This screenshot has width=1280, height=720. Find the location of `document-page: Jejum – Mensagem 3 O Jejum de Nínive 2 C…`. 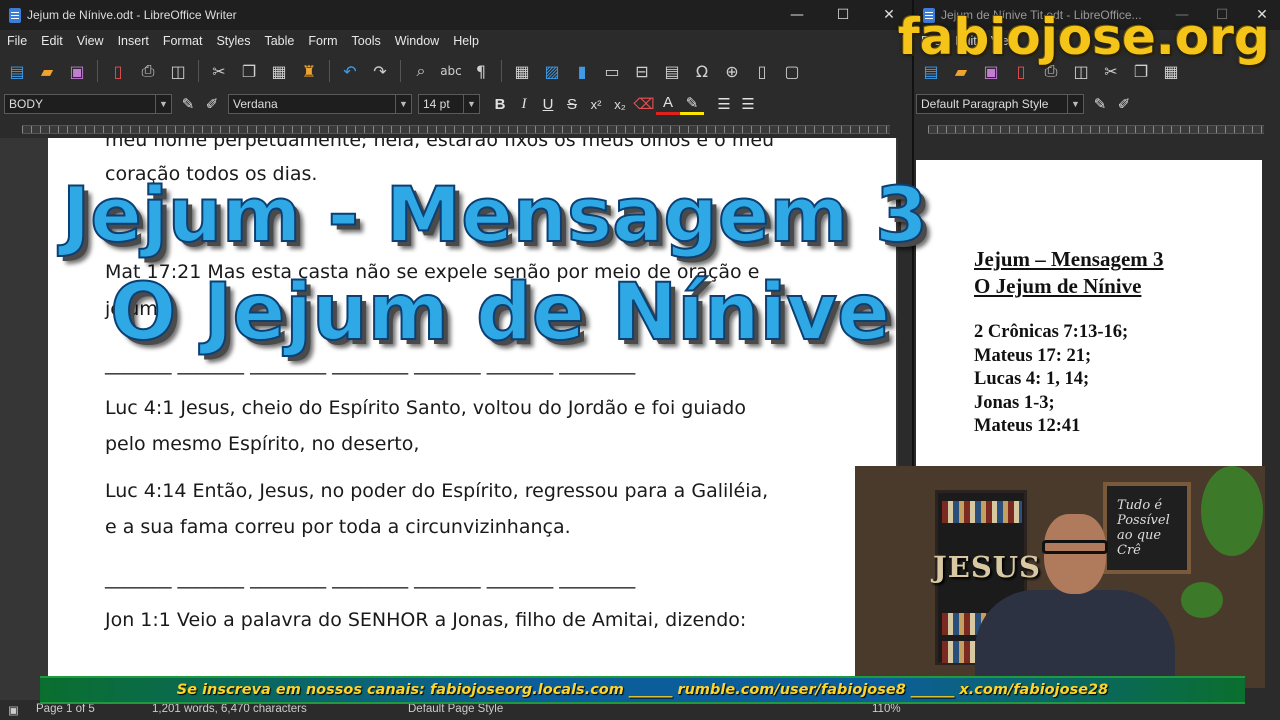

document-page: Jejum – Mensagem 3 O Jejum de Nínive 2 C… is located at coordinates (1089, 315).